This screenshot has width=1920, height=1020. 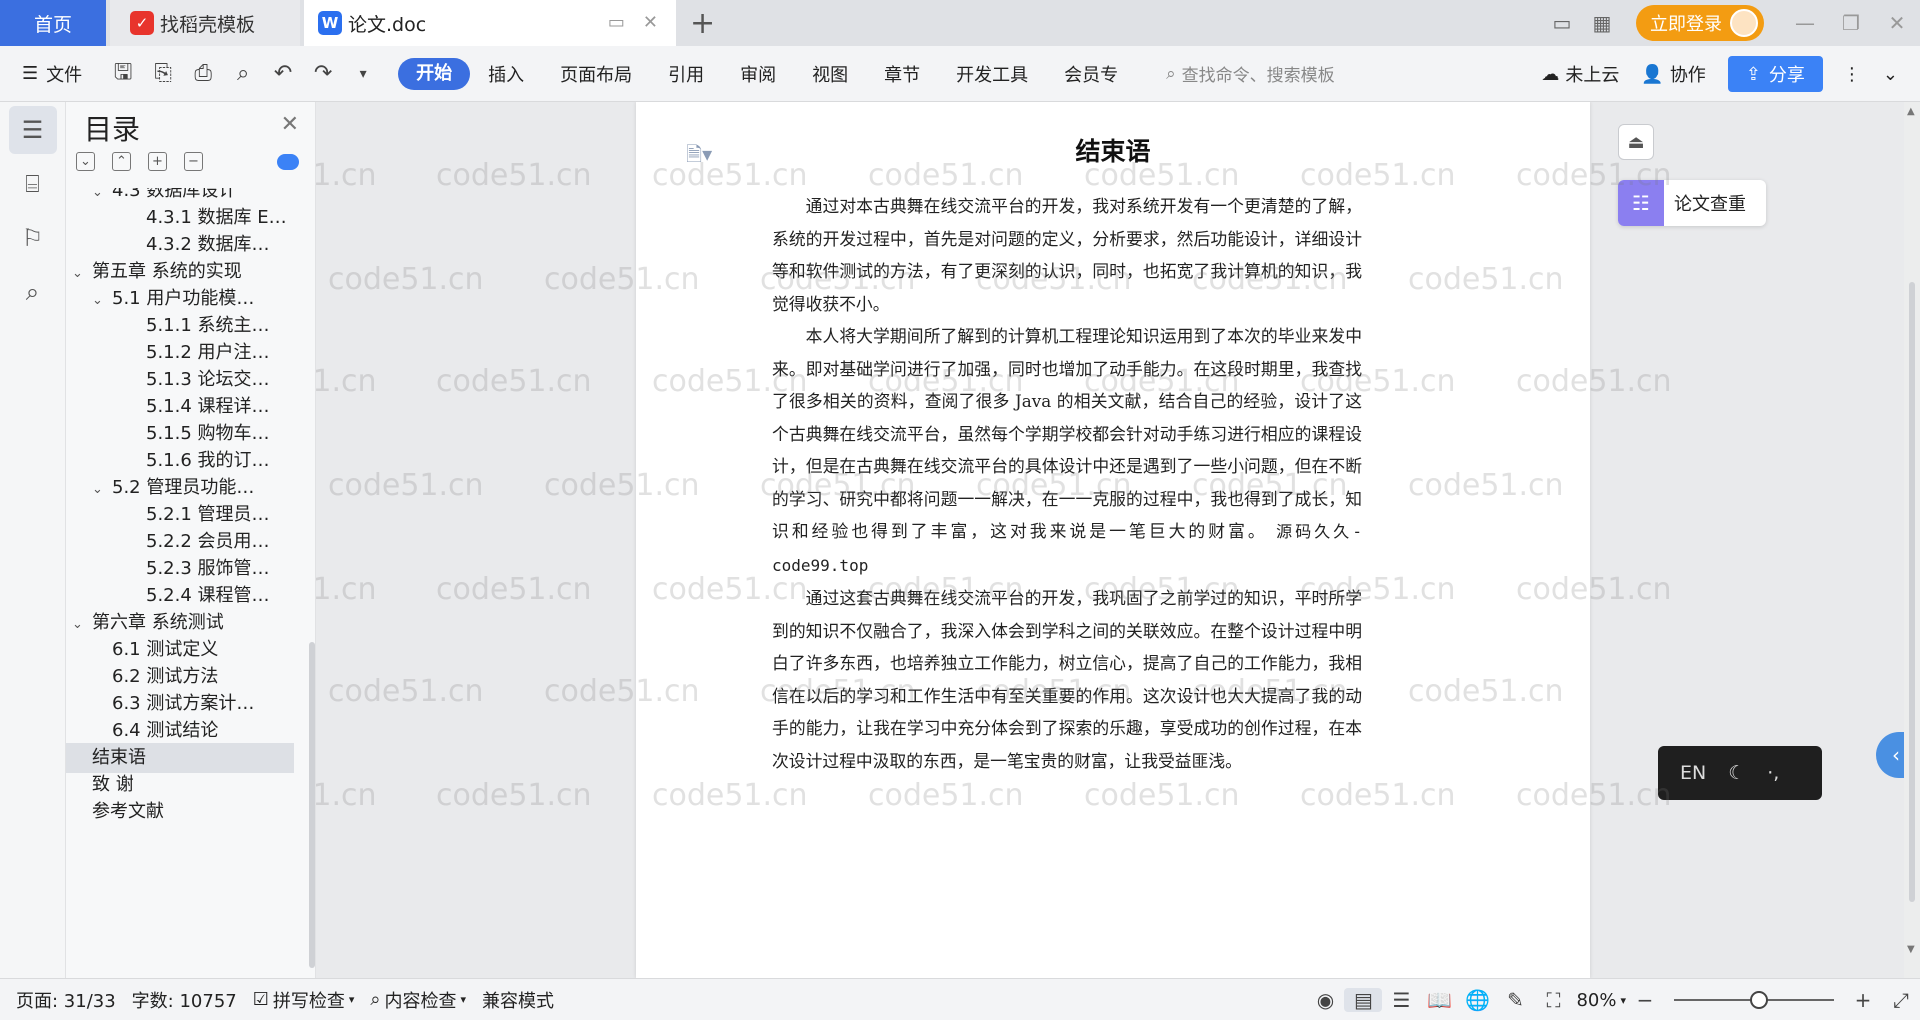 I want to click on apps-grid-icon: ▦, so click(x=1602, y=23).